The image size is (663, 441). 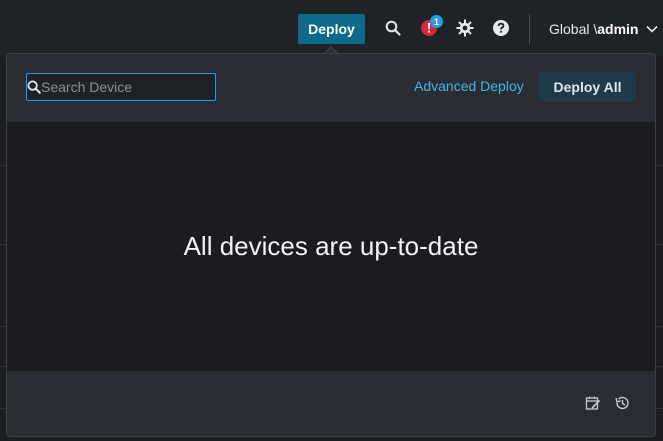 I want to click on search-device-input, so click(x=133, y=87).